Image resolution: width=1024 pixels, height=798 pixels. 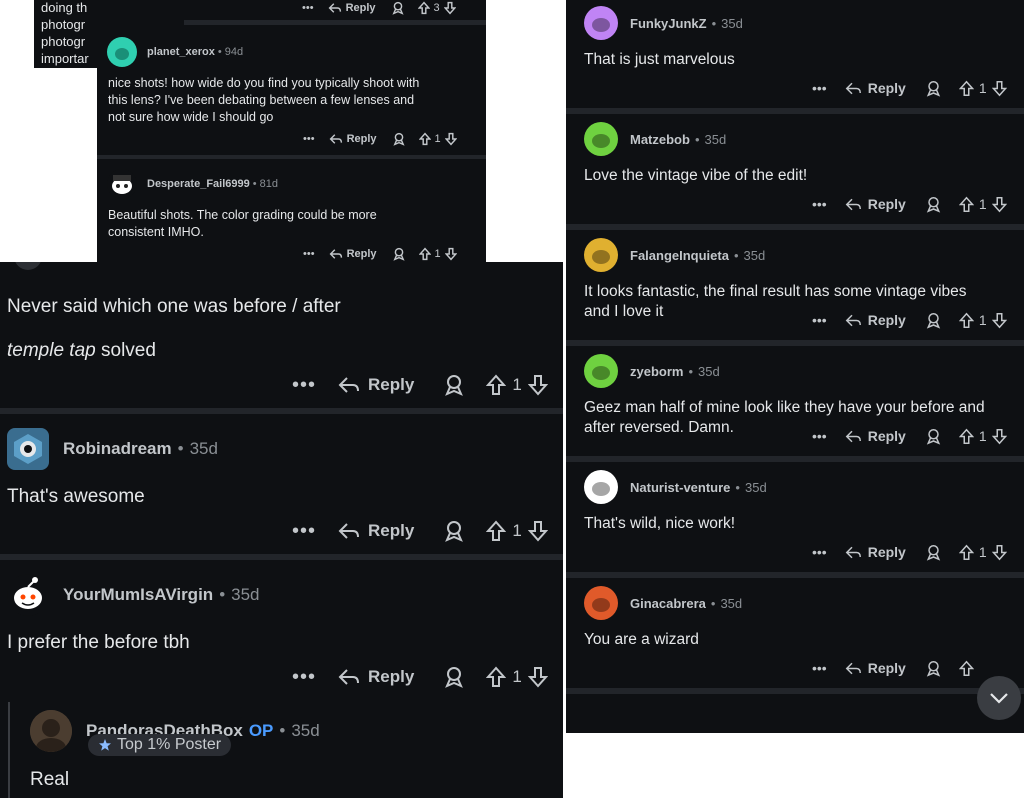 What do you see at coordinates (668, 603) in the screenshot?
I see `username: Ginacabrera` at bounding box center [668, 603].